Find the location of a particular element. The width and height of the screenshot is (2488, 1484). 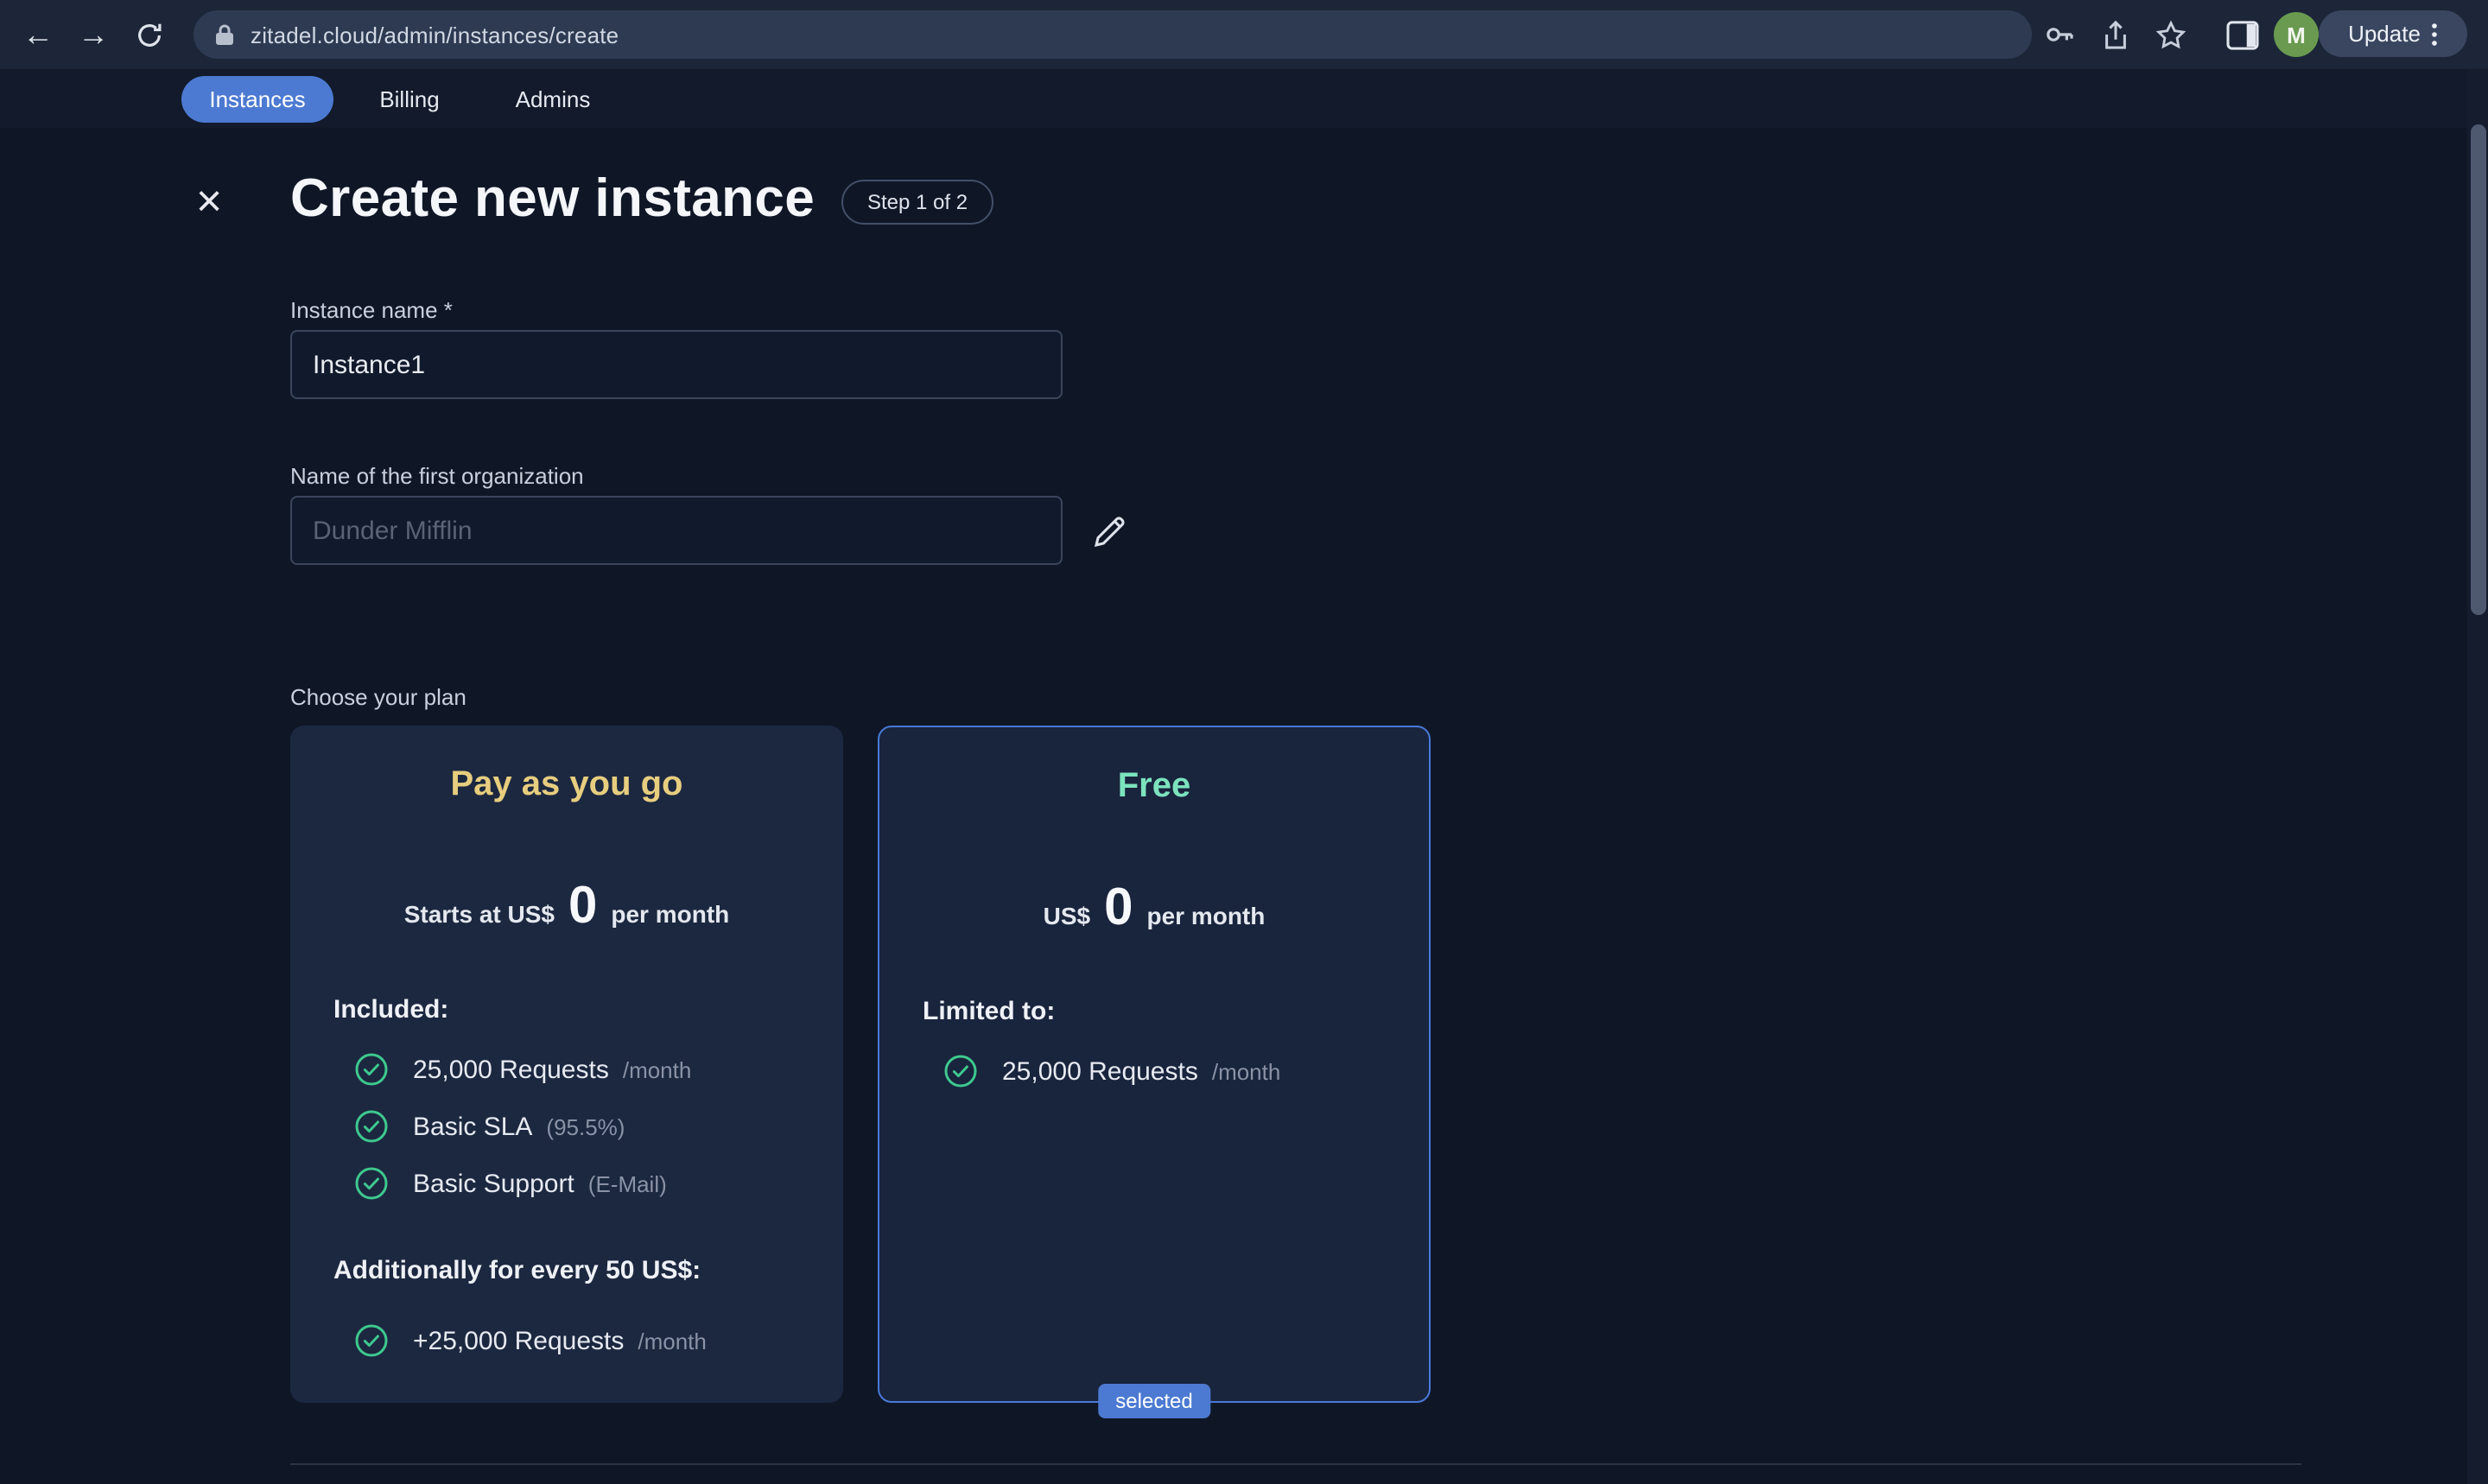

plan-name: Pay as you go is located at coordinates (566, 784).